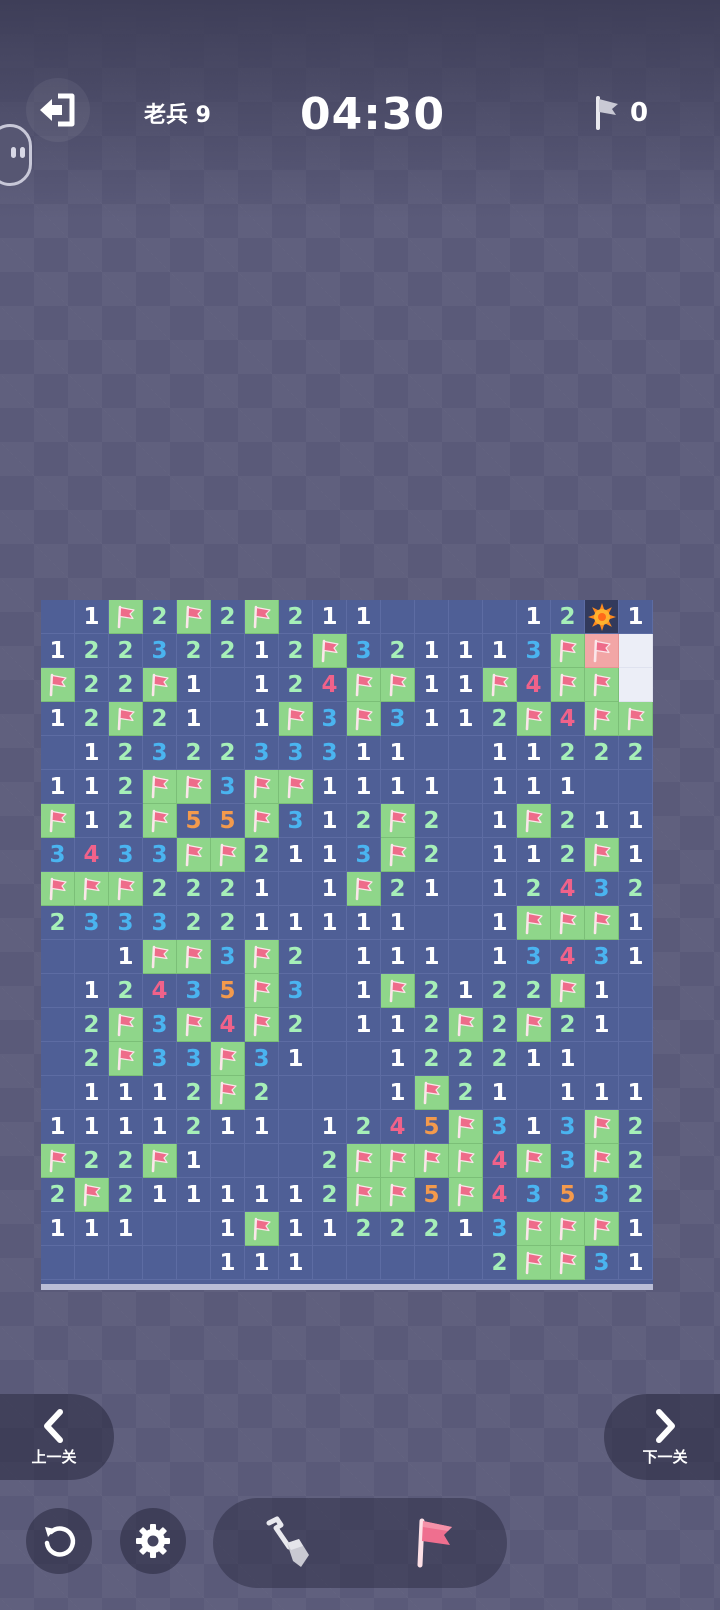 The width and height of the screenshot is (720, 1610). Describe the element at coordinates (636, 685) in the screenshot. I see `unrevealed-cell` at that location.